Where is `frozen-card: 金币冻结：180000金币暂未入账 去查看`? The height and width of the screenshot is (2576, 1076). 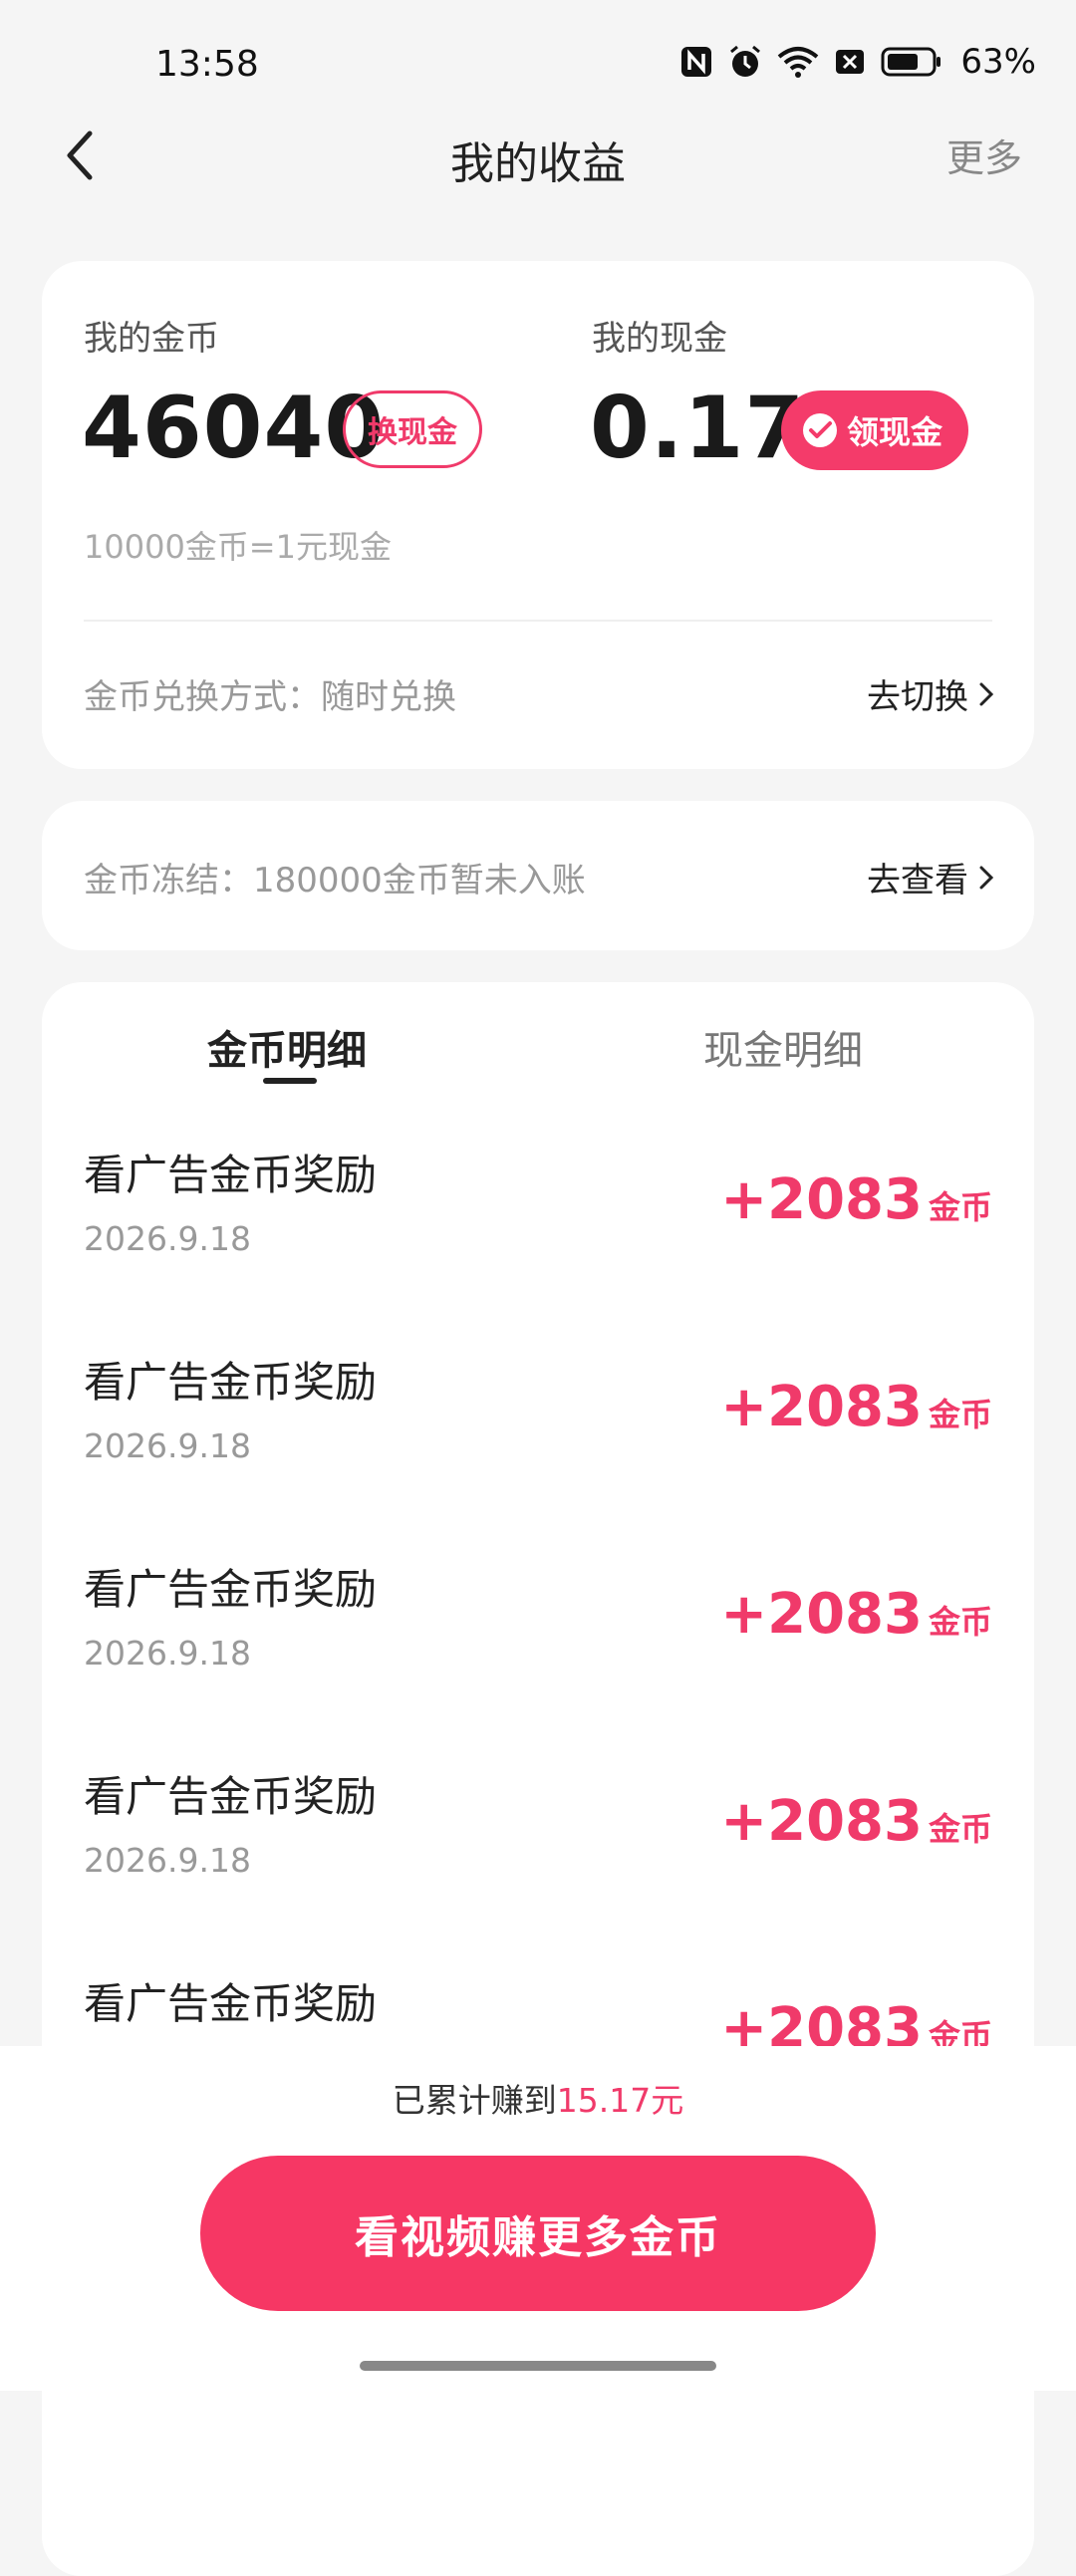 frozen-card: 金币冻结：180000金币暂未入账 去查看 is located at coordinates (538, 875).